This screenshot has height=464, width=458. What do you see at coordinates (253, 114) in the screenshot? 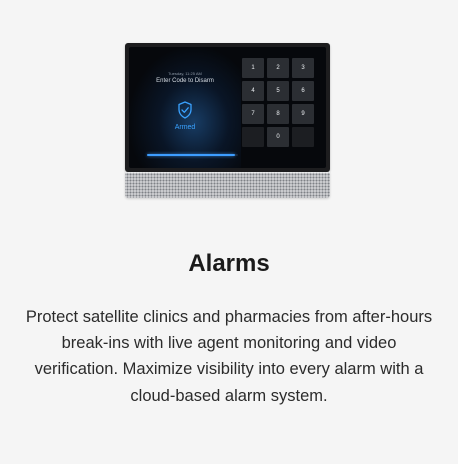
I see `keypad-key-7: 7` at bounding box center [253, 114].